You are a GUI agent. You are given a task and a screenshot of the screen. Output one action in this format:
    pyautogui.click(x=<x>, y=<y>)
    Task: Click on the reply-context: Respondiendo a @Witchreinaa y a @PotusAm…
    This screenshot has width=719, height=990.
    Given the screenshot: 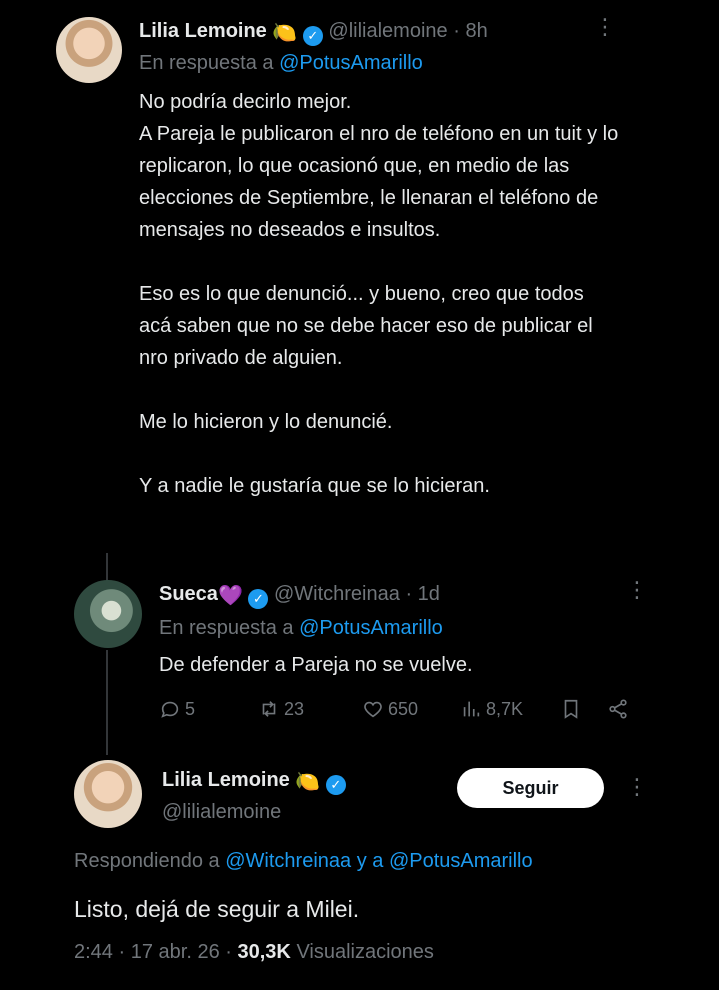 What is the action you would take?
    pyautogui.click(x=303, y=861)
    